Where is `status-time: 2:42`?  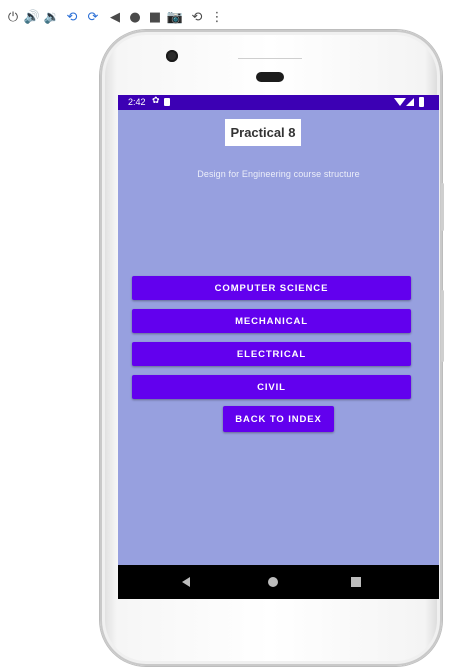
status-time: 2:42 is located at coordinates (137, 102).